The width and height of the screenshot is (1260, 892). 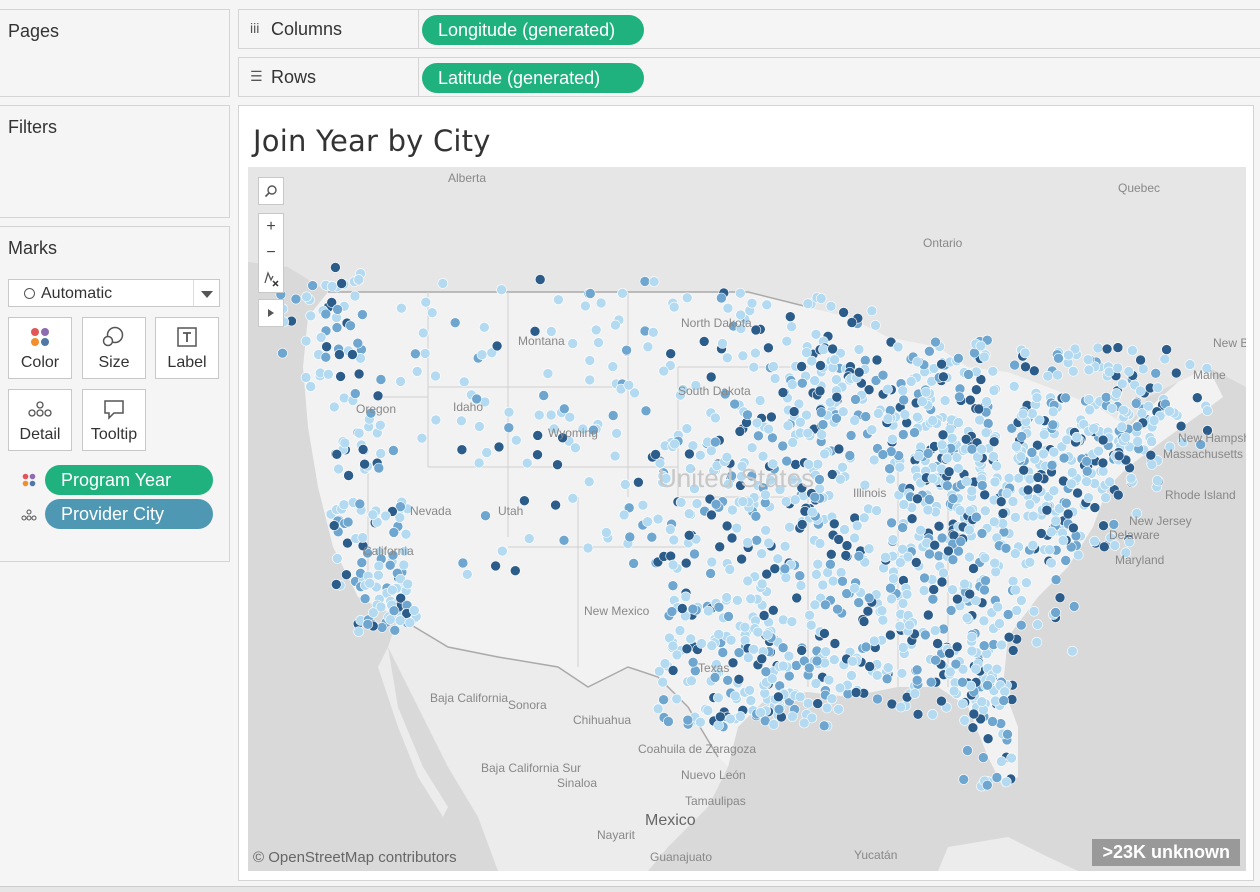 What do you see at coordinates (115, 161) in the screenshot?
I see `filters-card: Filters` at bounding box center [115, 161].